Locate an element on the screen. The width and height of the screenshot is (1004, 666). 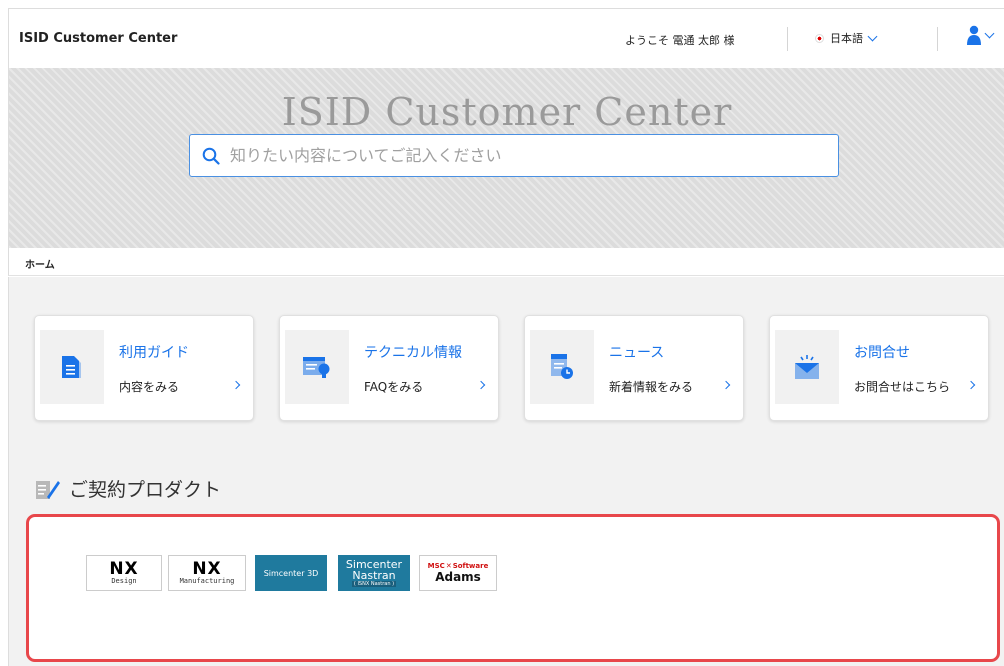
search-box is located at coordinates (514, 155).